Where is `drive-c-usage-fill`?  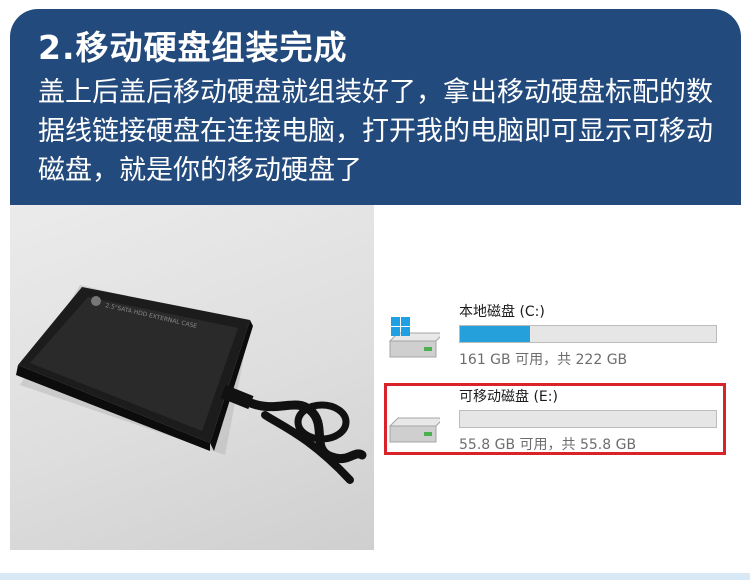
drive-c-usage-fill is located at coordinates (495, 334).